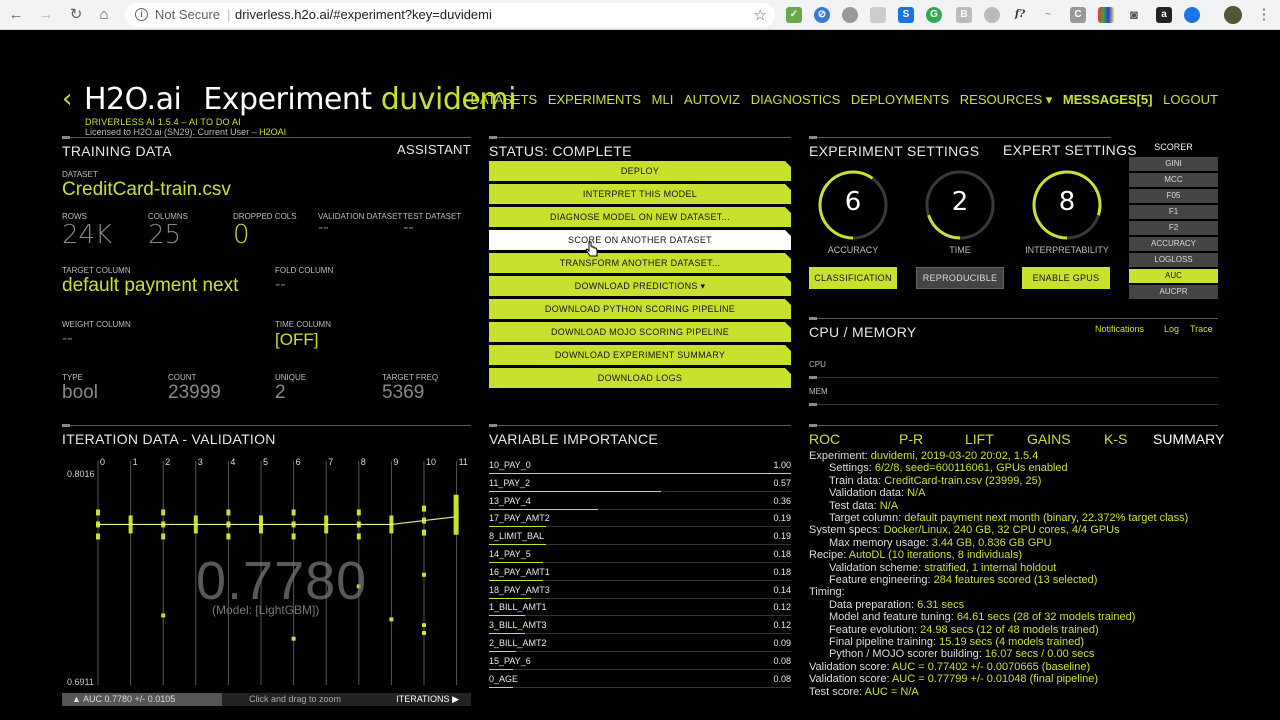  What do you see at coordinates (1173, 196) in the screenshot?
I see `scorer-f05: F05` at bounding box center [1173, 196].